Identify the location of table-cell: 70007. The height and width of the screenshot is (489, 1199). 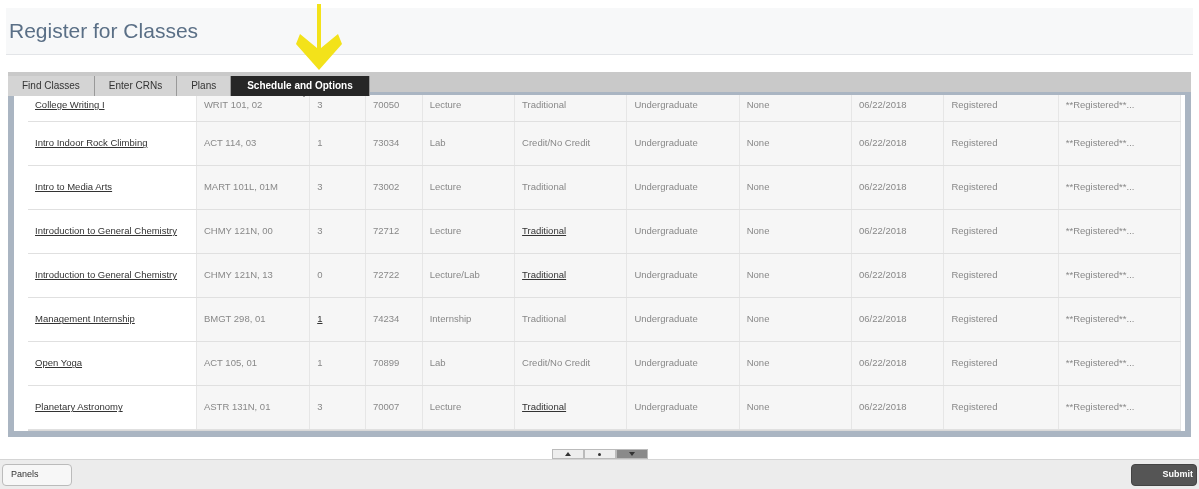
(386, 407).